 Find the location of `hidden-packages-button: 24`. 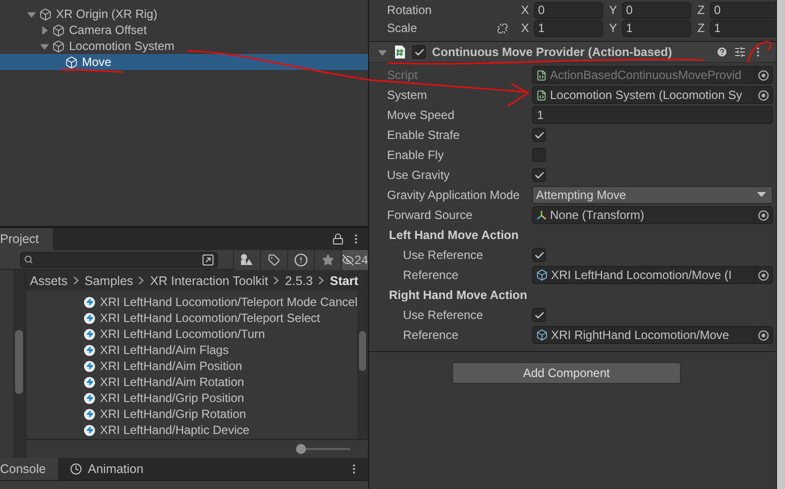

hidden-packages-button: 24 is located at coordinates (354, 260).